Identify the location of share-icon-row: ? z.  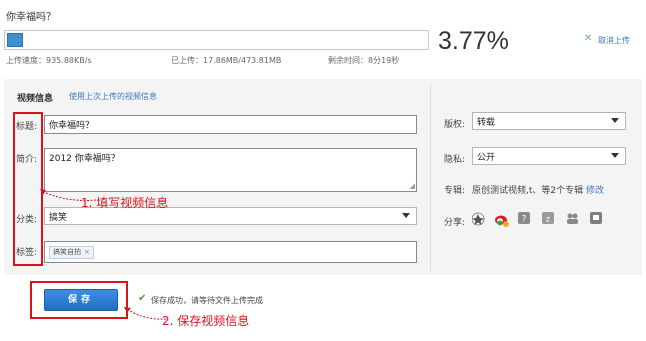
(537, 220).